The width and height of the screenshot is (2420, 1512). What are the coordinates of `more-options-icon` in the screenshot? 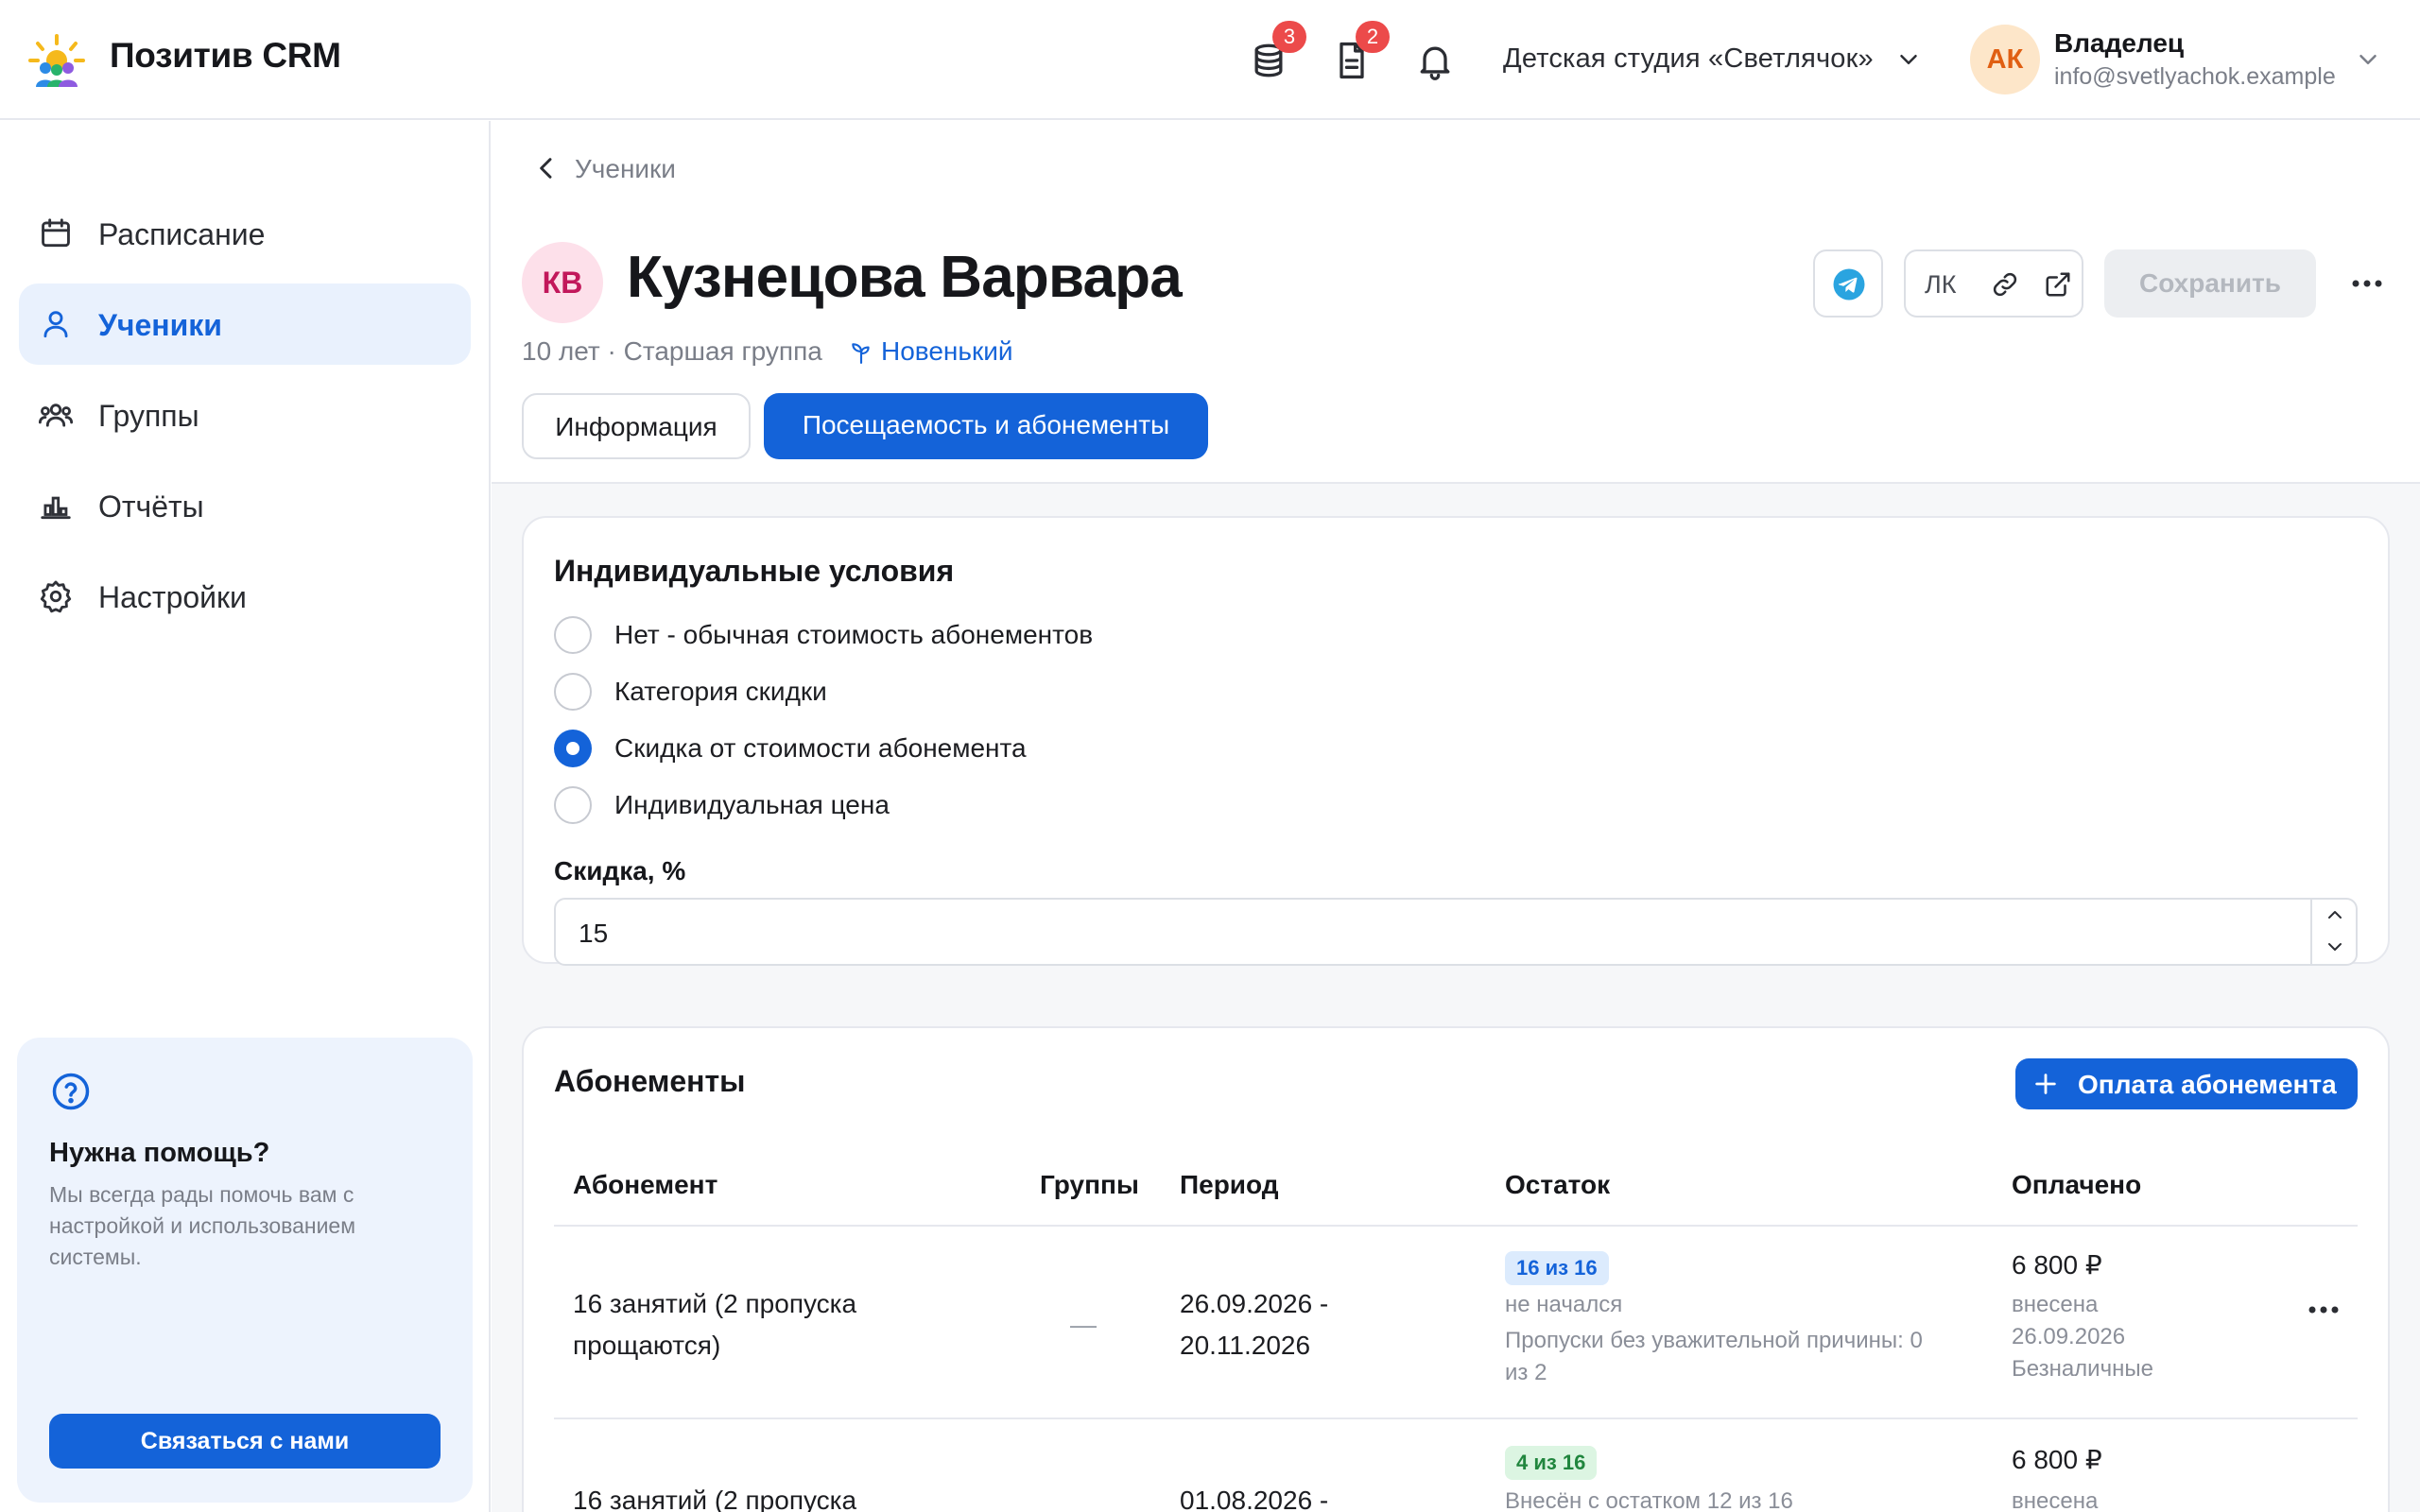 It's located at (2367, 283).